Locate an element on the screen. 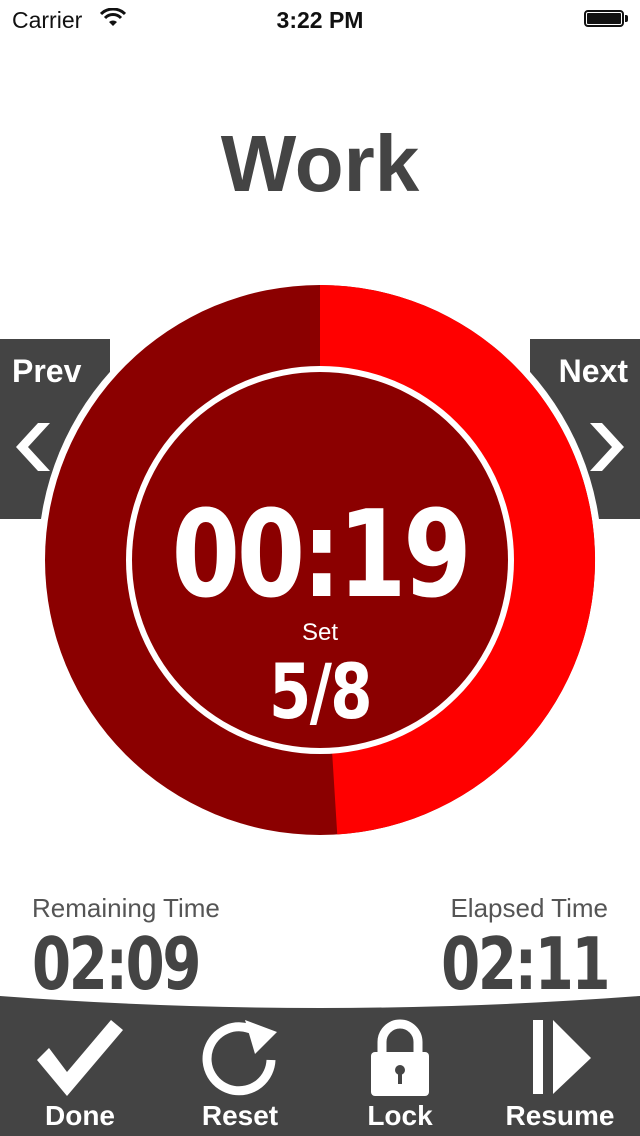 This screenshot has width=640, height=1136. remaining-time-value: 02:09 is located at coordinates (116, 964).